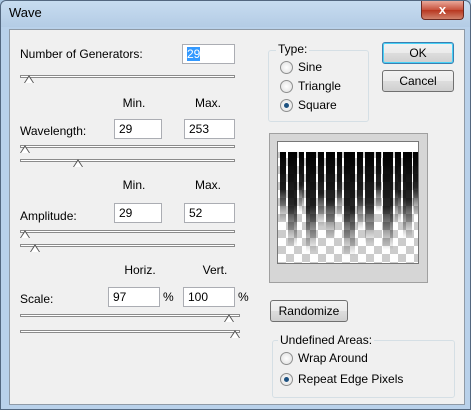  What do you see at coordinates (442, 10) in the screenshot?
I see `close-icon: x` at bounding box center [442, 10].